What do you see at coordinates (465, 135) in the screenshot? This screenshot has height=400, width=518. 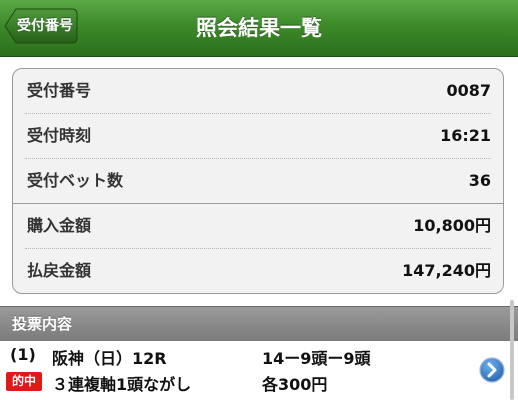 I see `summary-value: 16:21` at bounding box center [465, 135].